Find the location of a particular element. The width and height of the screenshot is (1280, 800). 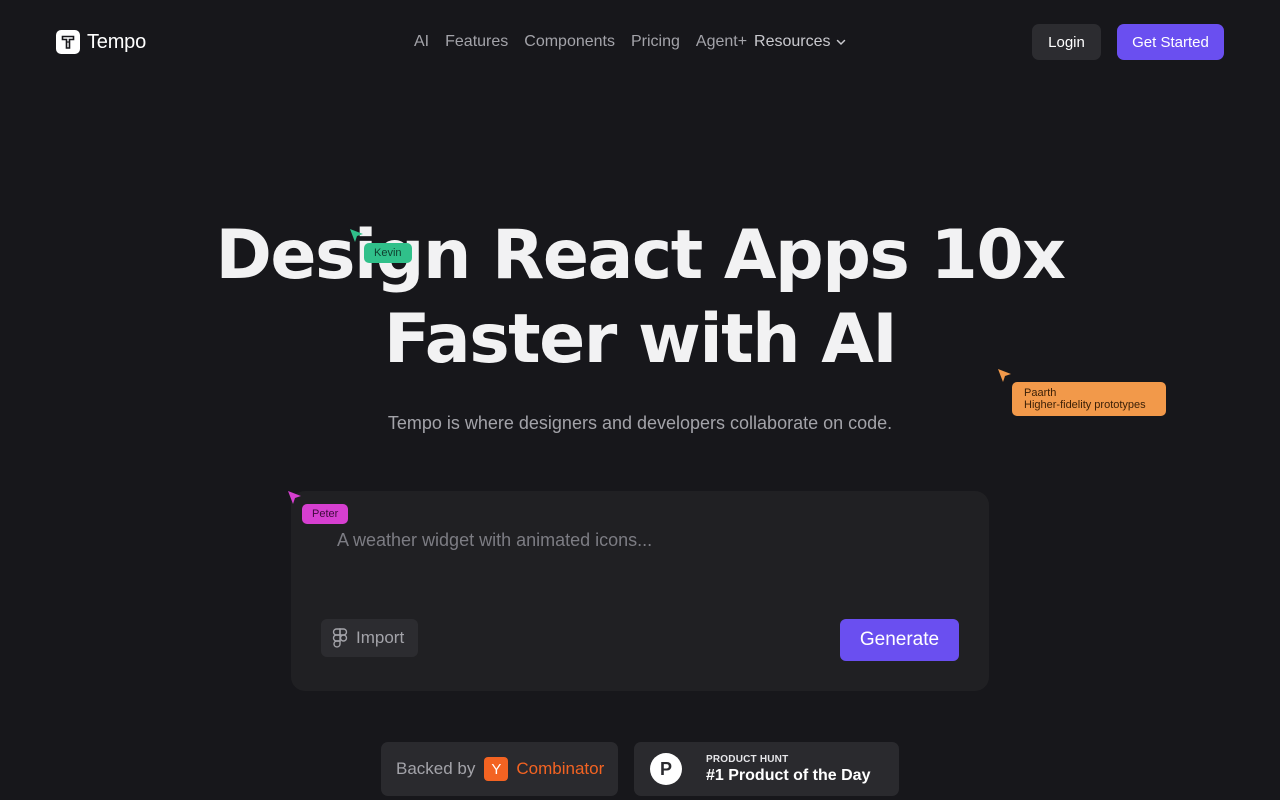

product-hunt-badge: P PRODUCT HUNT #1 Product of the Day is located at coordinates (766, 769).